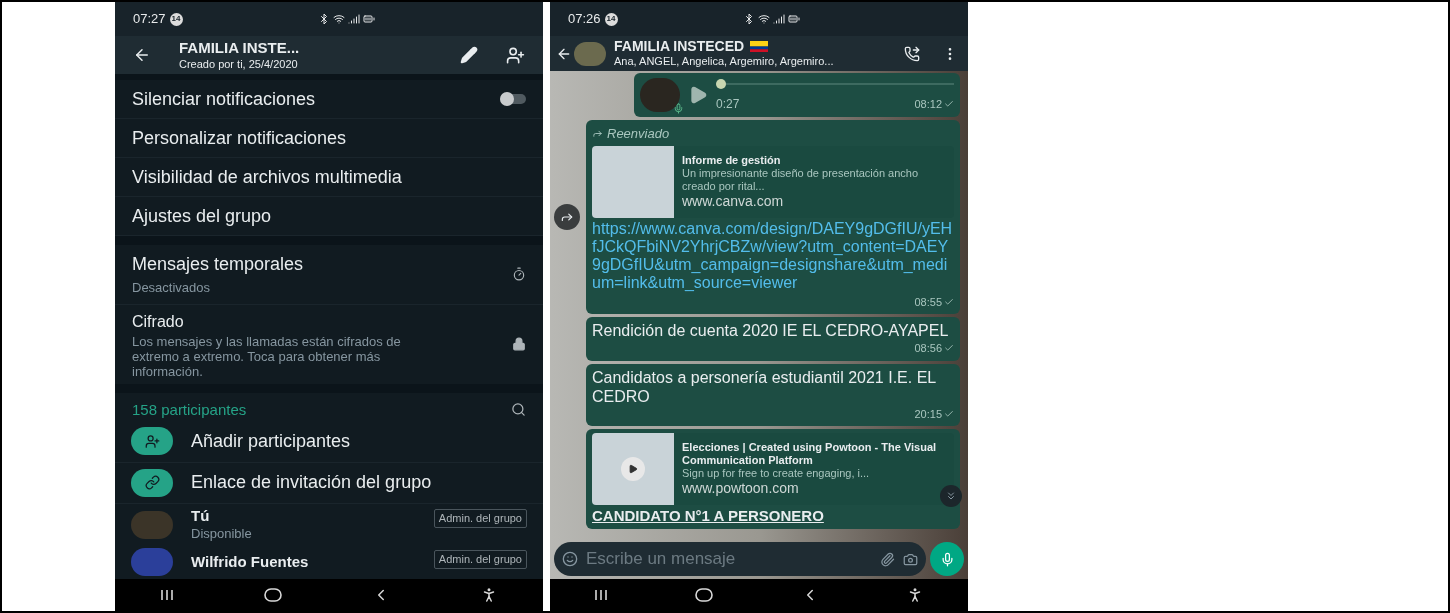 The height and width of the screenshot is (613, 1450). I want to click on participant-name: Tú, so click(201, 516).